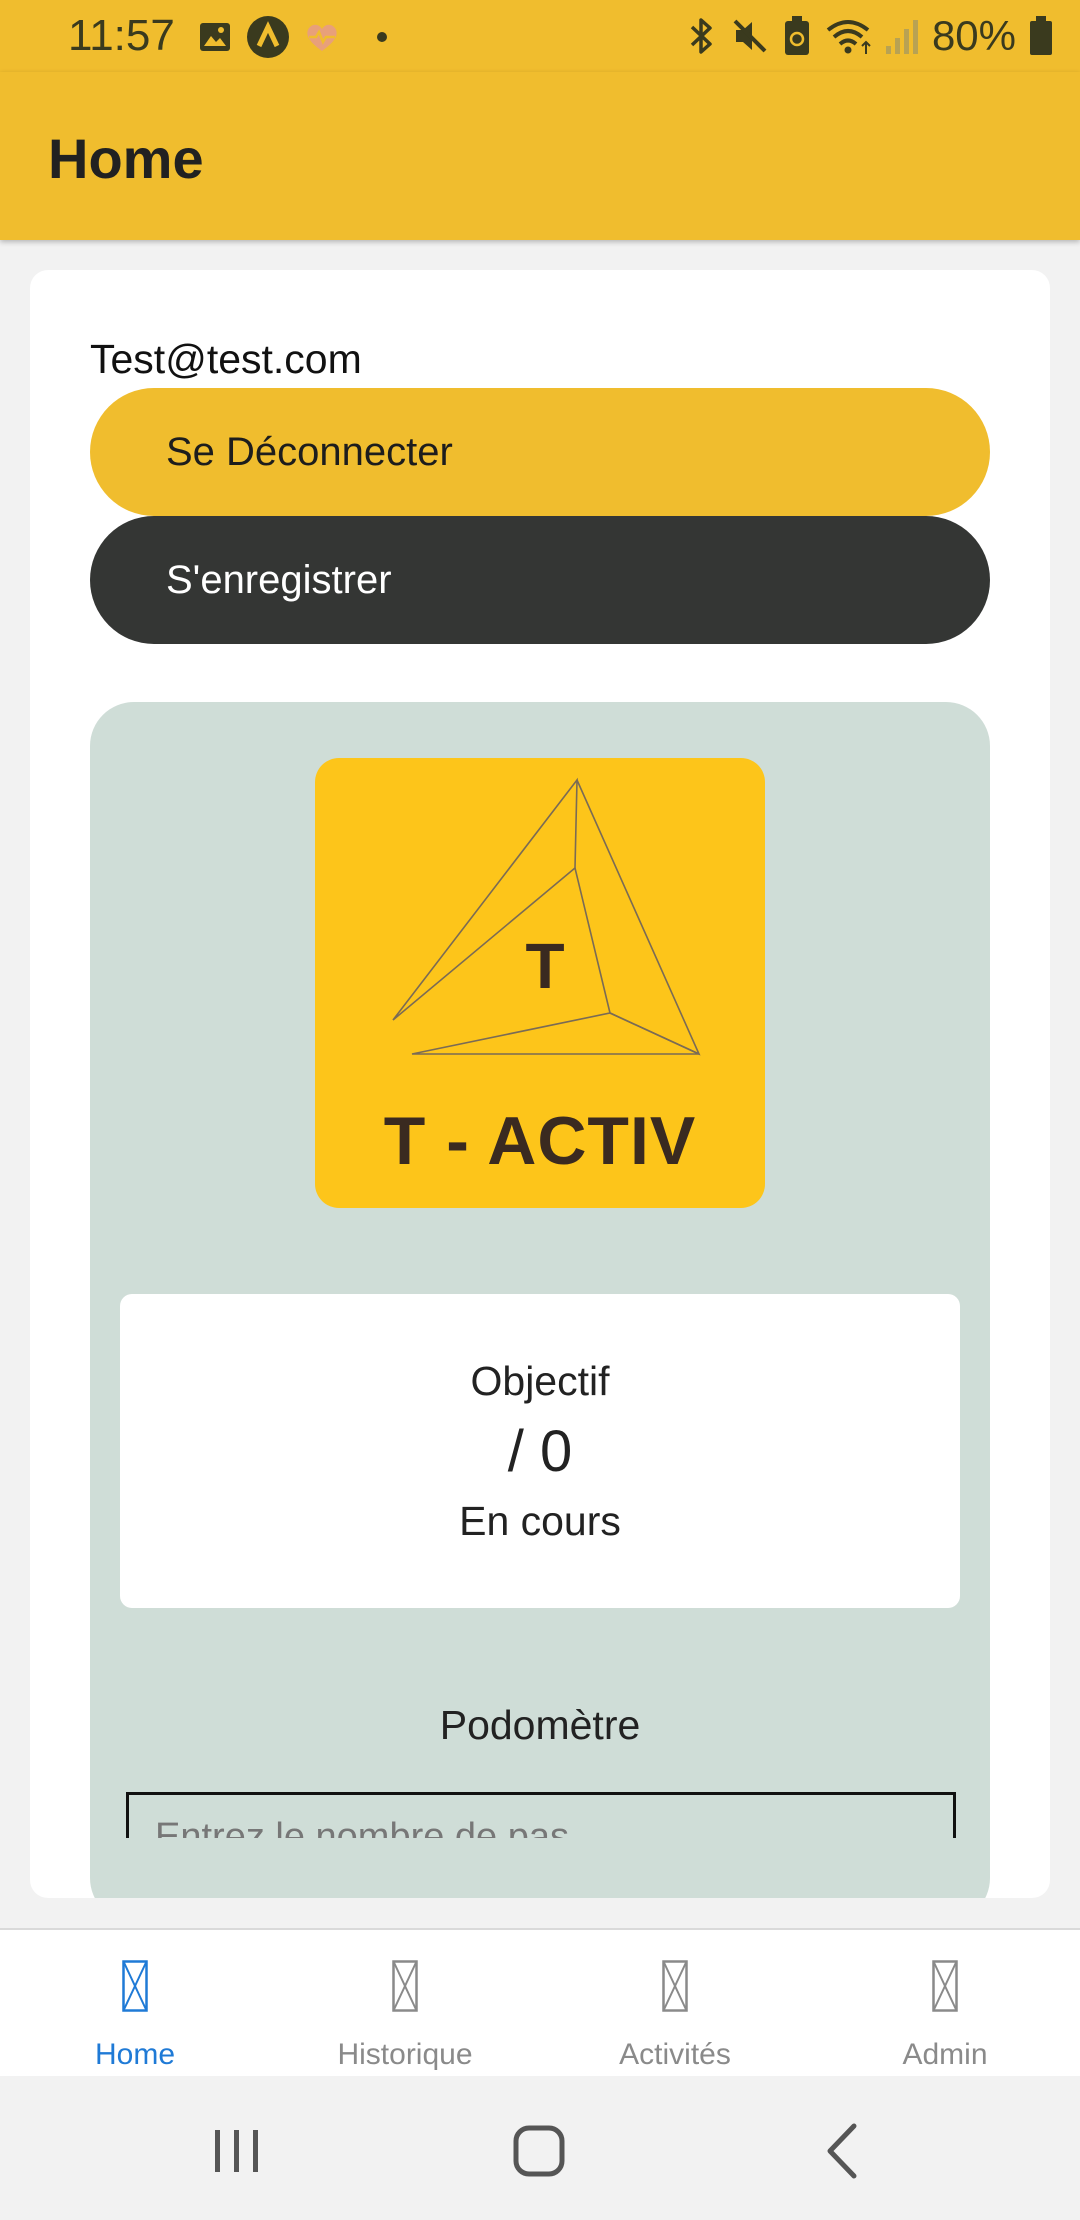 Image resolution: width=1080 pixels, height=2220 pixels. Describe the element at coordinates (121, 35) in the screenshot. I see `status-time: 11:57` at that location.